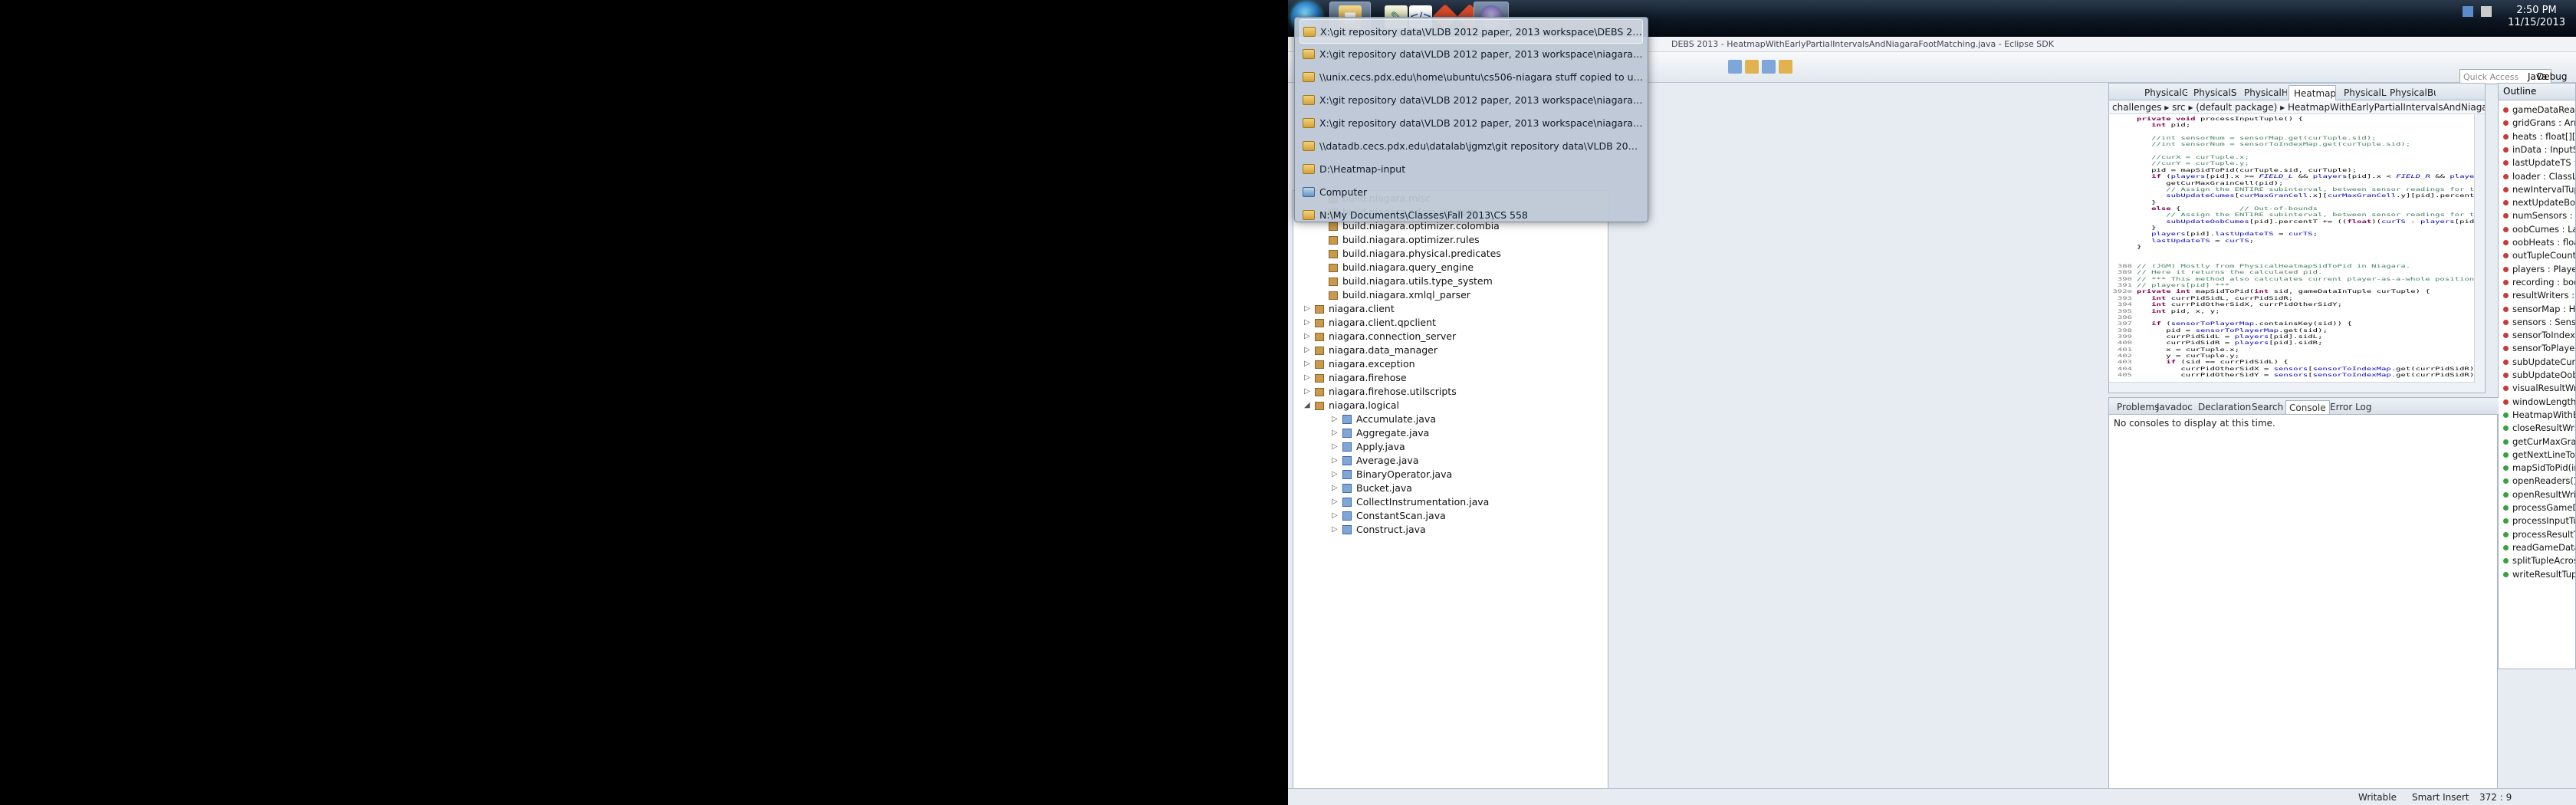 This screenshot has width=2576, height=805. Describe the element at coordinates (1370, 323) in the screenshot. I see `tree-item: ▷ niagara.client.qpclient` at that location.